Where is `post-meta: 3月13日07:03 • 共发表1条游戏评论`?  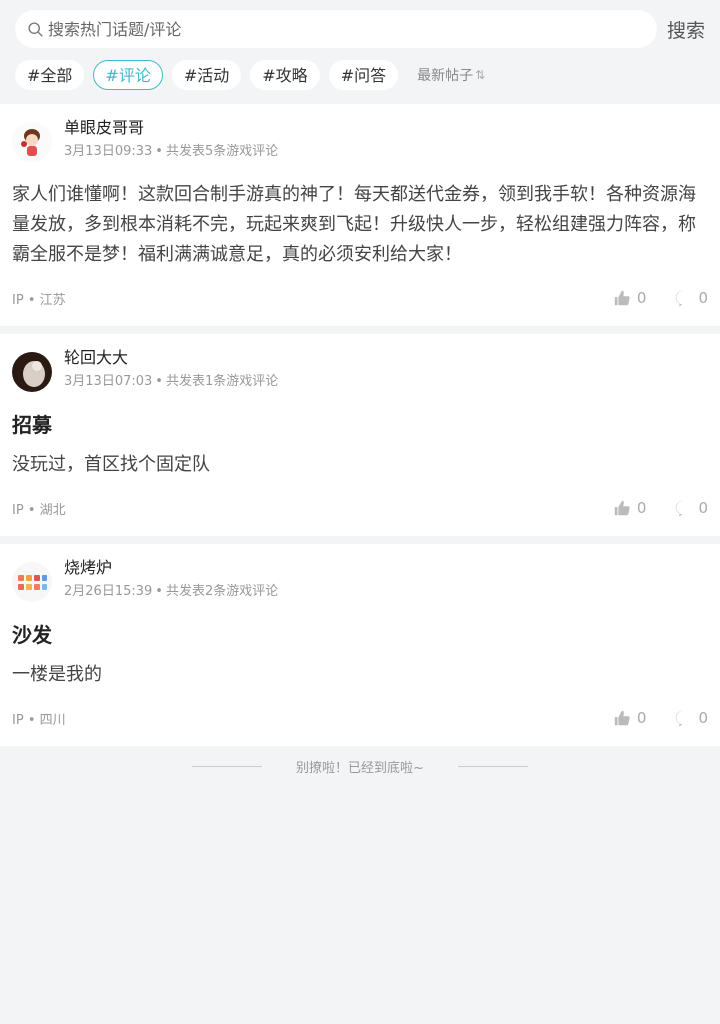
post-meta: 3月13日07:03 • 共发表1条游戏评论 is located at coordinates (171, 382).